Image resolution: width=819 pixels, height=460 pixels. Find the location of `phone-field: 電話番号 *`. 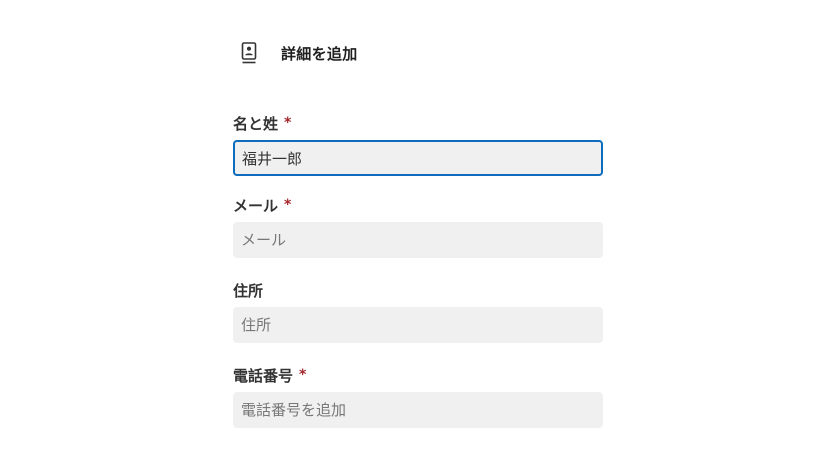

phone-field: 電話番号 * is located at coordinates (418, 396).